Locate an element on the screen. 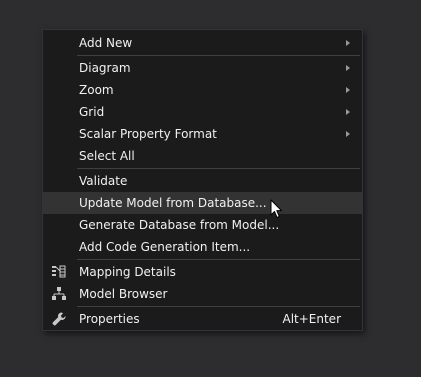 The width and height of the screenshot is (421, 377). wrench-icon is located at coordinates (59, 319).